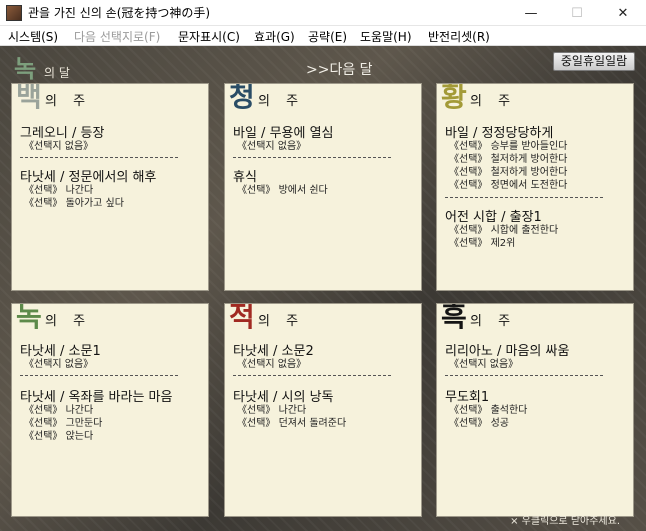 This screenshot has height=531, width=646. I want to click on event-title: 타낫세 / 소문1, so click(60, 351).